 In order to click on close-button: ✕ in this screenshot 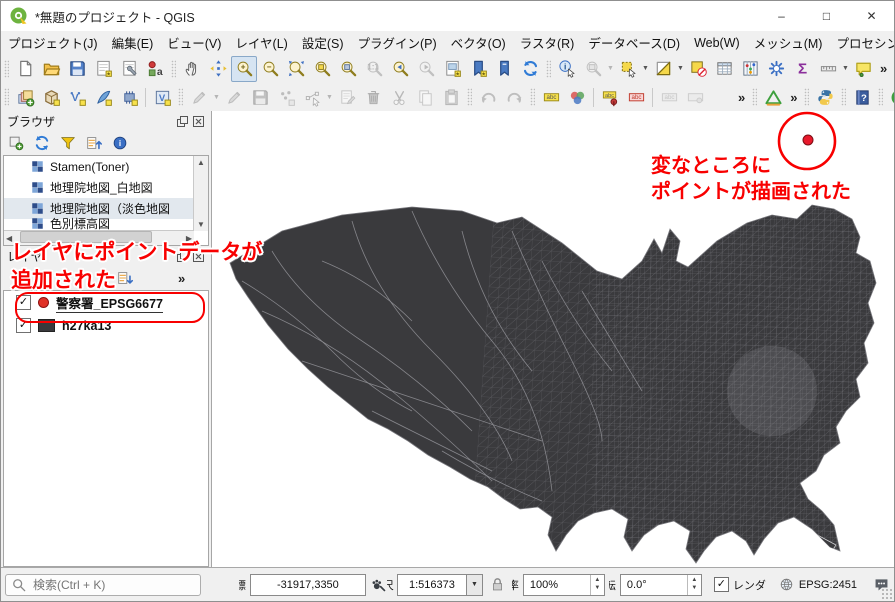, I will do `click(871, 16)`.